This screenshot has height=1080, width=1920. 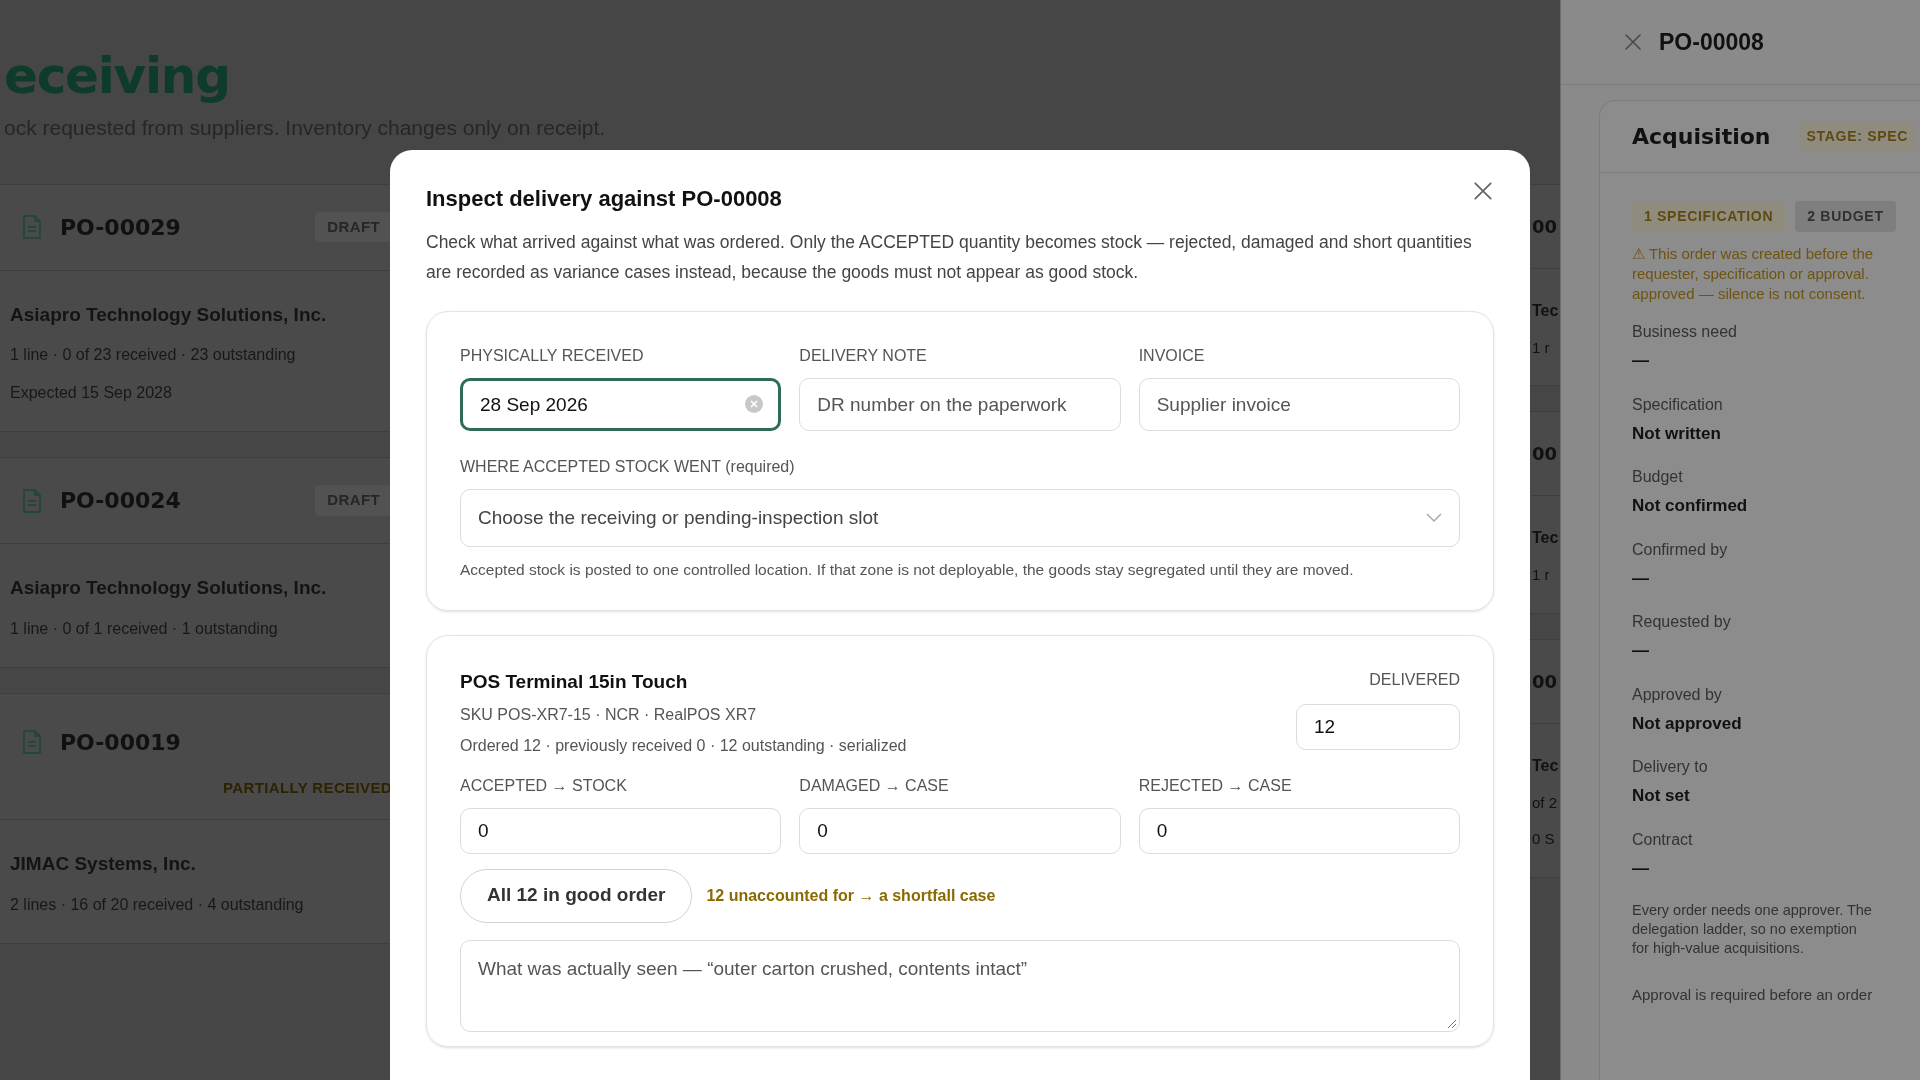 What do you see at coordinates (851, 895) in the screenshot?
I see `variance-warning: 12 unaccounted for → a shortfall case` at bounding box center [851, 895].